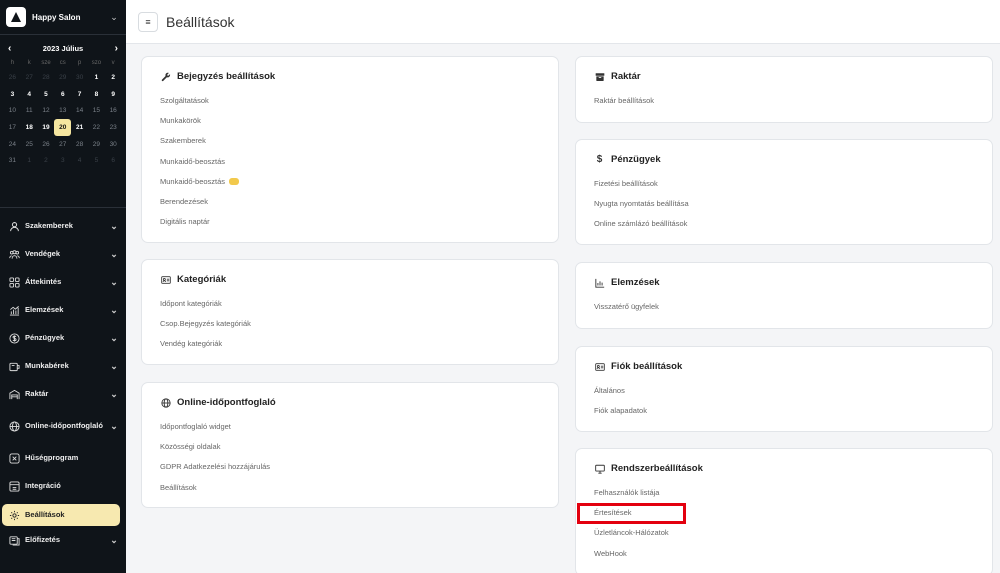  What do you see at coordinates (63, 310) in the screenshot?
I see `sidebar-item-elemzesek: Elemzések ⌄` at bounding box center [63, 310].